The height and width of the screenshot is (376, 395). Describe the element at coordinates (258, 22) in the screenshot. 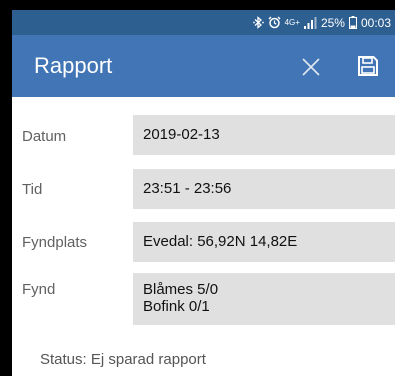

I see `bluetooth-icon` at that location.